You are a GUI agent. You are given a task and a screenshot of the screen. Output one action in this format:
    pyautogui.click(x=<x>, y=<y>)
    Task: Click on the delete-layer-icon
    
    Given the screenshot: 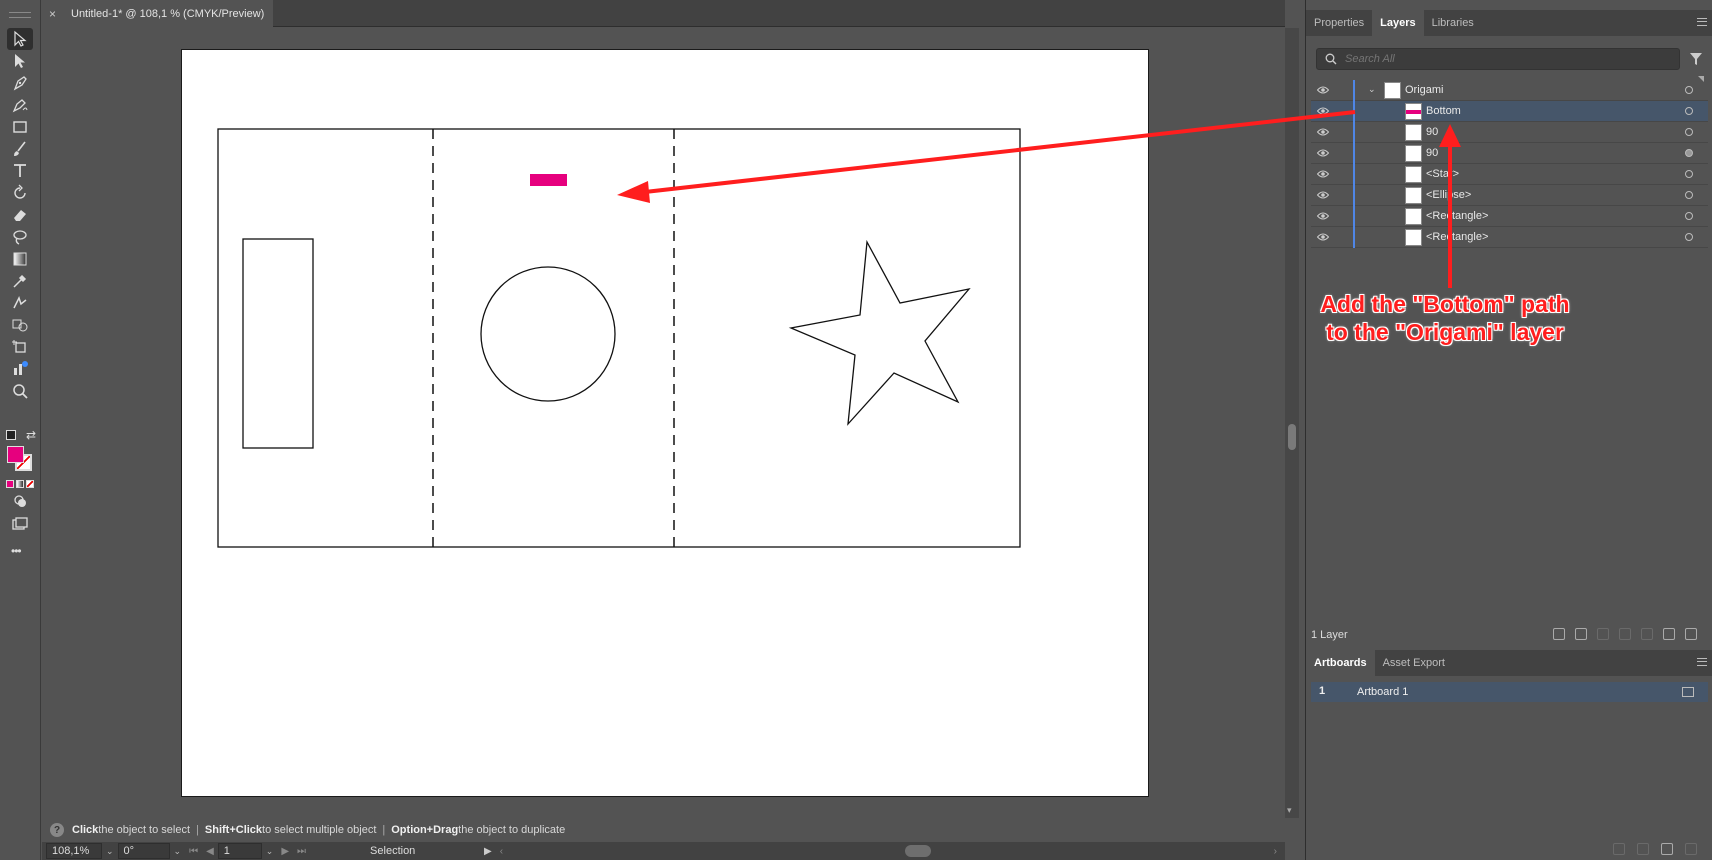 What is the action you would take?
    pyautogui.click(x=1691, y=634)
    